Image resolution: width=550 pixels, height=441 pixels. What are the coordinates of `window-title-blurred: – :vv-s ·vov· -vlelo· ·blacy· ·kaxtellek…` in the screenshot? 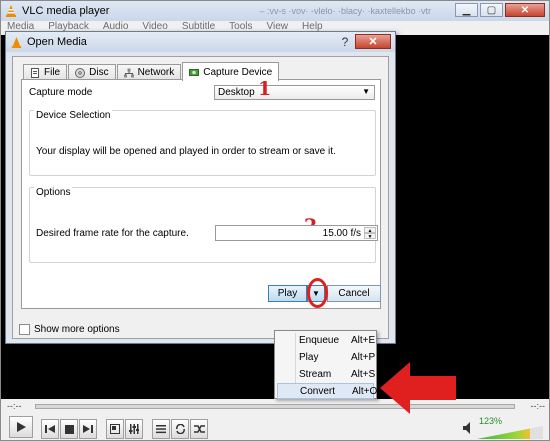 It's located at (345, 11).